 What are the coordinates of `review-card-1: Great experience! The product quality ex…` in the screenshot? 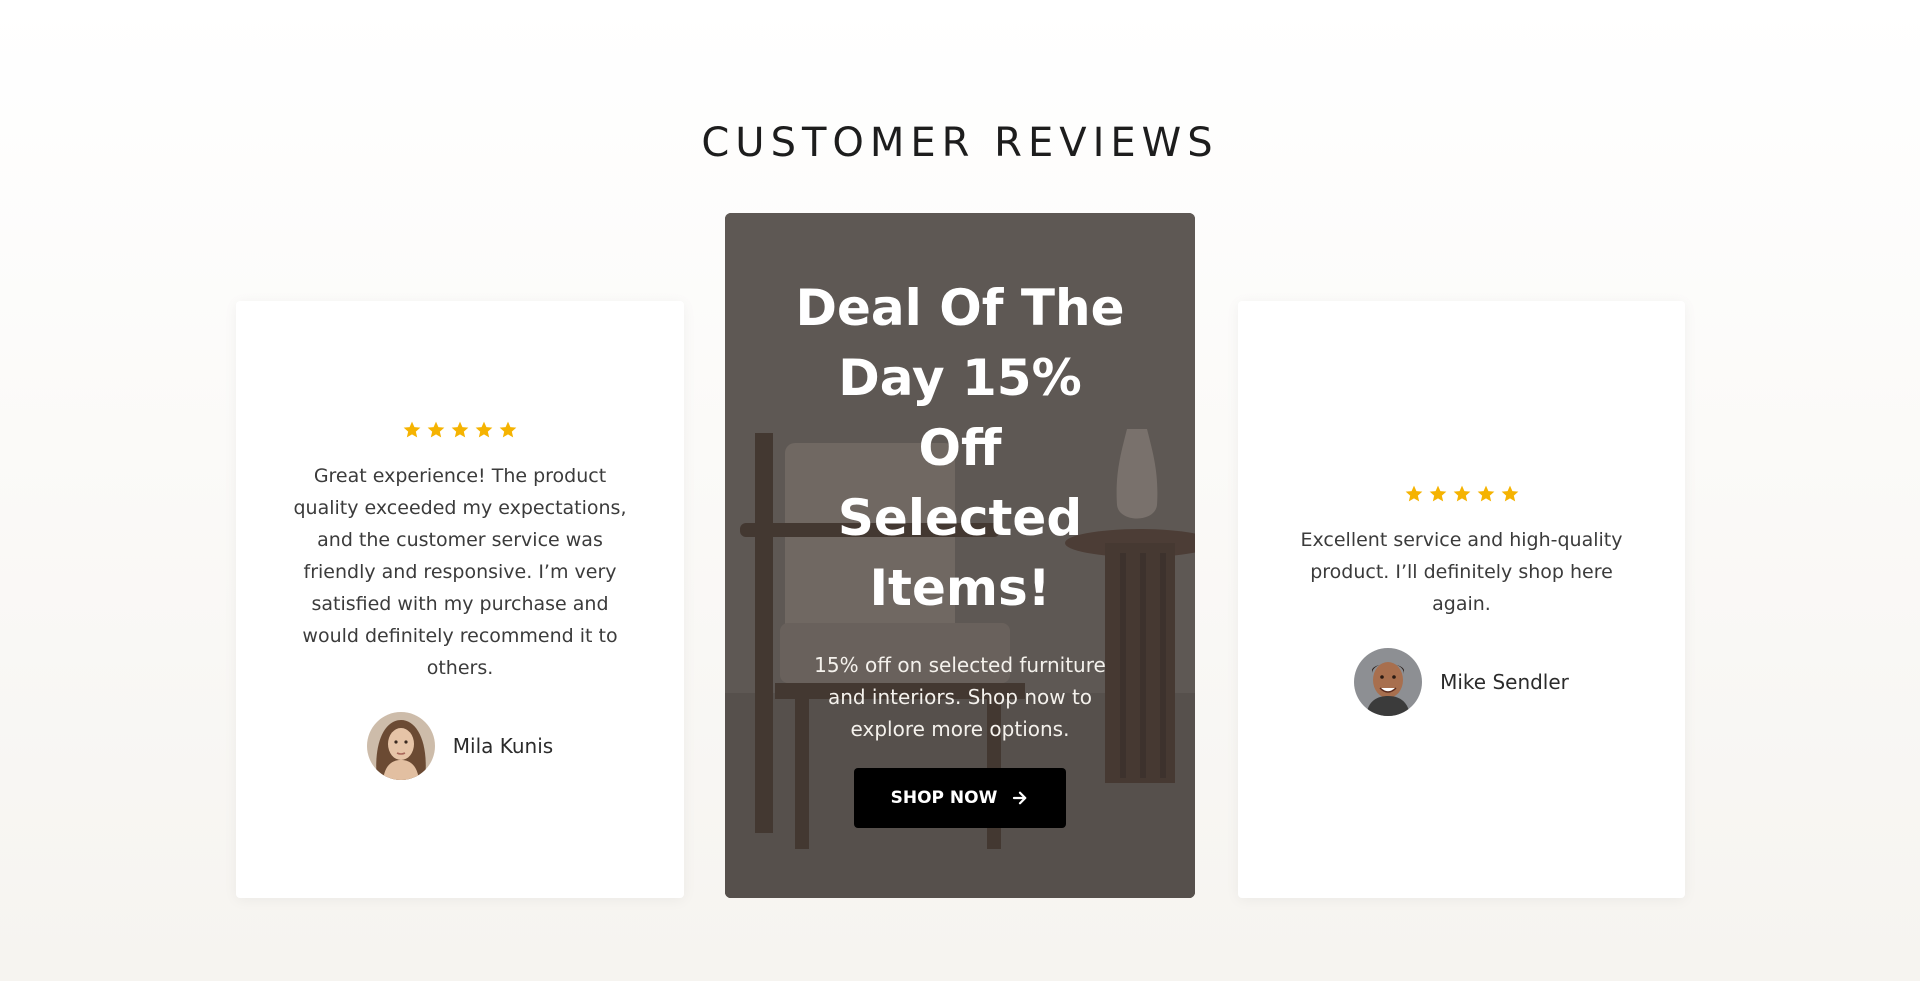 It's located at (460, 599).